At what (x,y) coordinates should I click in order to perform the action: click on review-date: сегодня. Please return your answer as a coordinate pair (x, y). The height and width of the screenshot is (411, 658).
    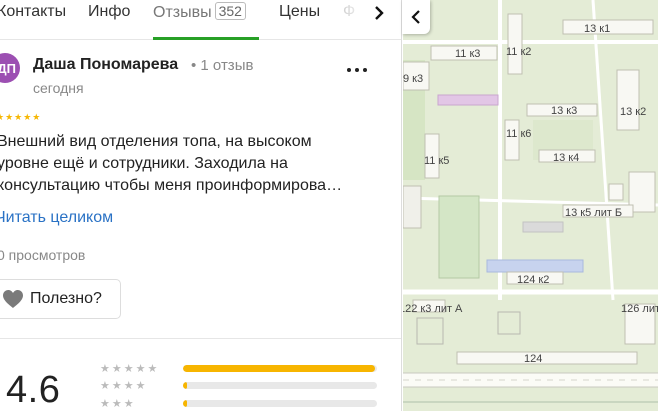
    Looking at the image, I should click on (58, 88).